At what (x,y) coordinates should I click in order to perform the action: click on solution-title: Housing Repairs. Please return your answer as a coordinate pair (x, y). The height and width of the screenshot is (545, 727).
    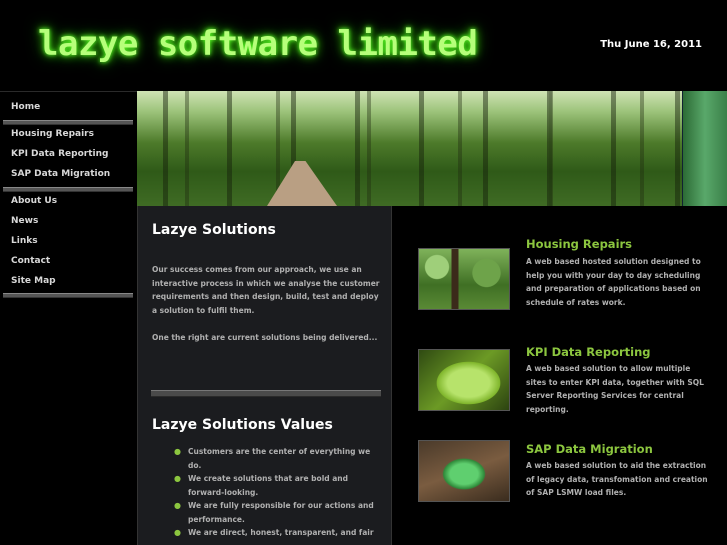
    Looking at the image, I should click on (579, 244).